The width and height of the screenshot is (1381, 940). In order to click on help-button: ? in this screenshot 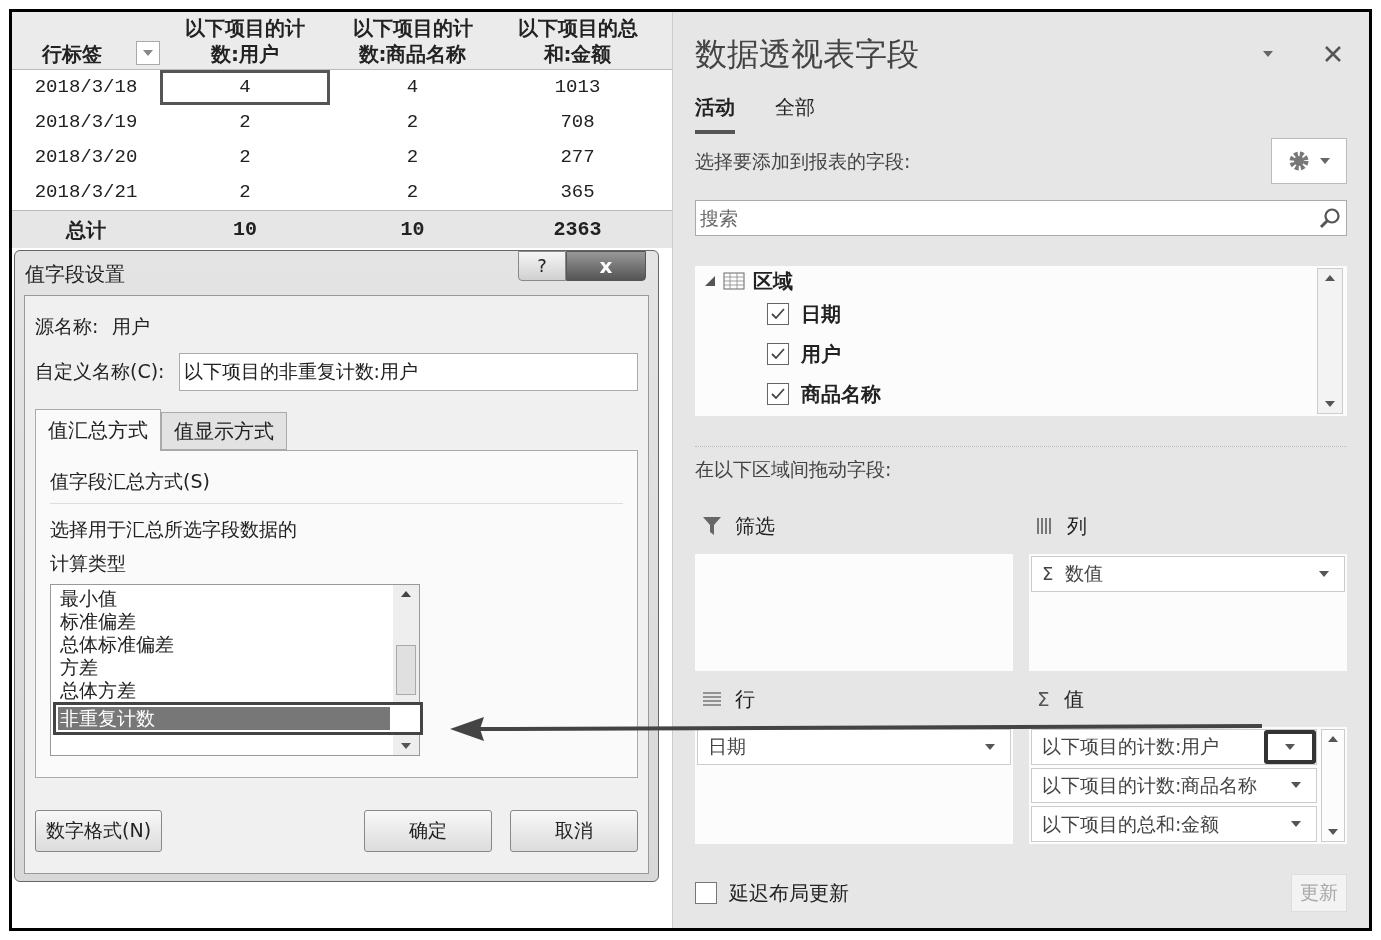, I will do `click(542, 266)`.